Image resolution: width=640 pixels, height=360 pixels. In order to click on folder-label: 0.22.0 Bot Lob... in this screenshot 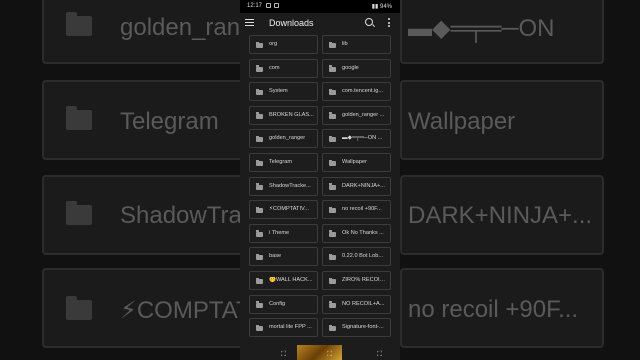, I will do `click(363, 256)`.